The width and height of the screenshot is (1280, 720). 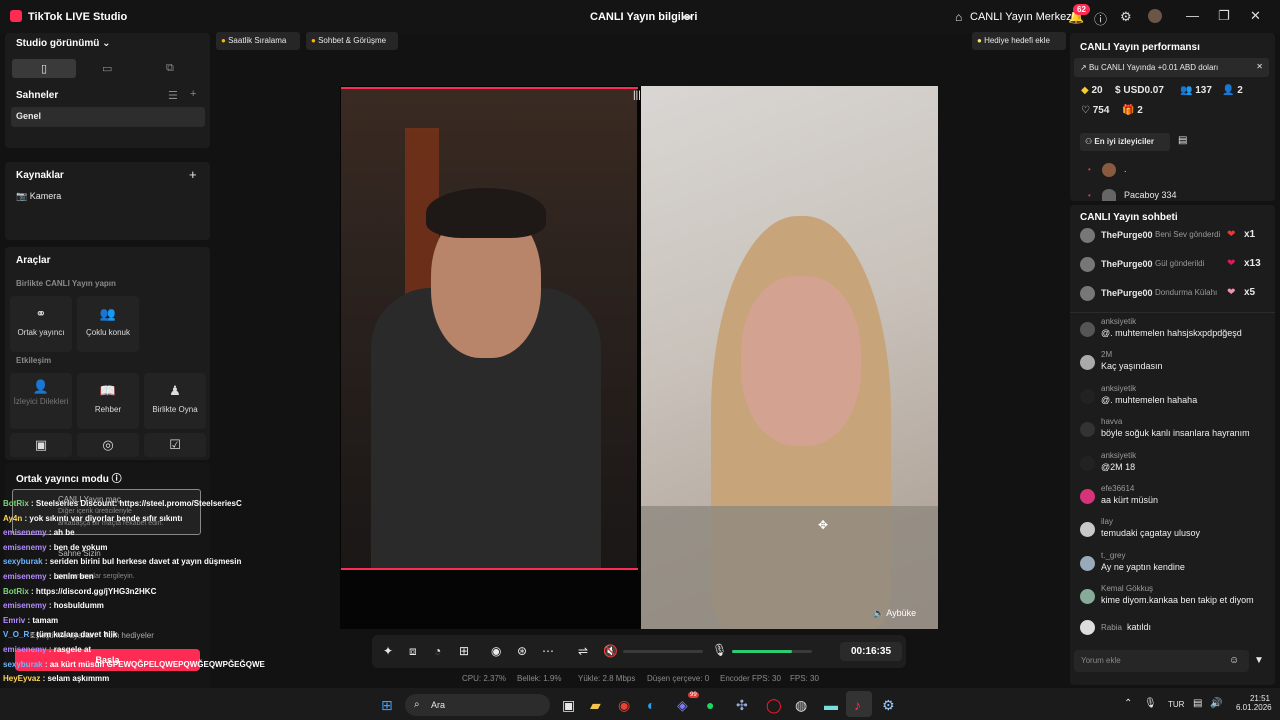 What do you see at coordinates (719, 650) in the screenshot?
I see `microphone-icon: 🎙` at bounding box center [719, 650].